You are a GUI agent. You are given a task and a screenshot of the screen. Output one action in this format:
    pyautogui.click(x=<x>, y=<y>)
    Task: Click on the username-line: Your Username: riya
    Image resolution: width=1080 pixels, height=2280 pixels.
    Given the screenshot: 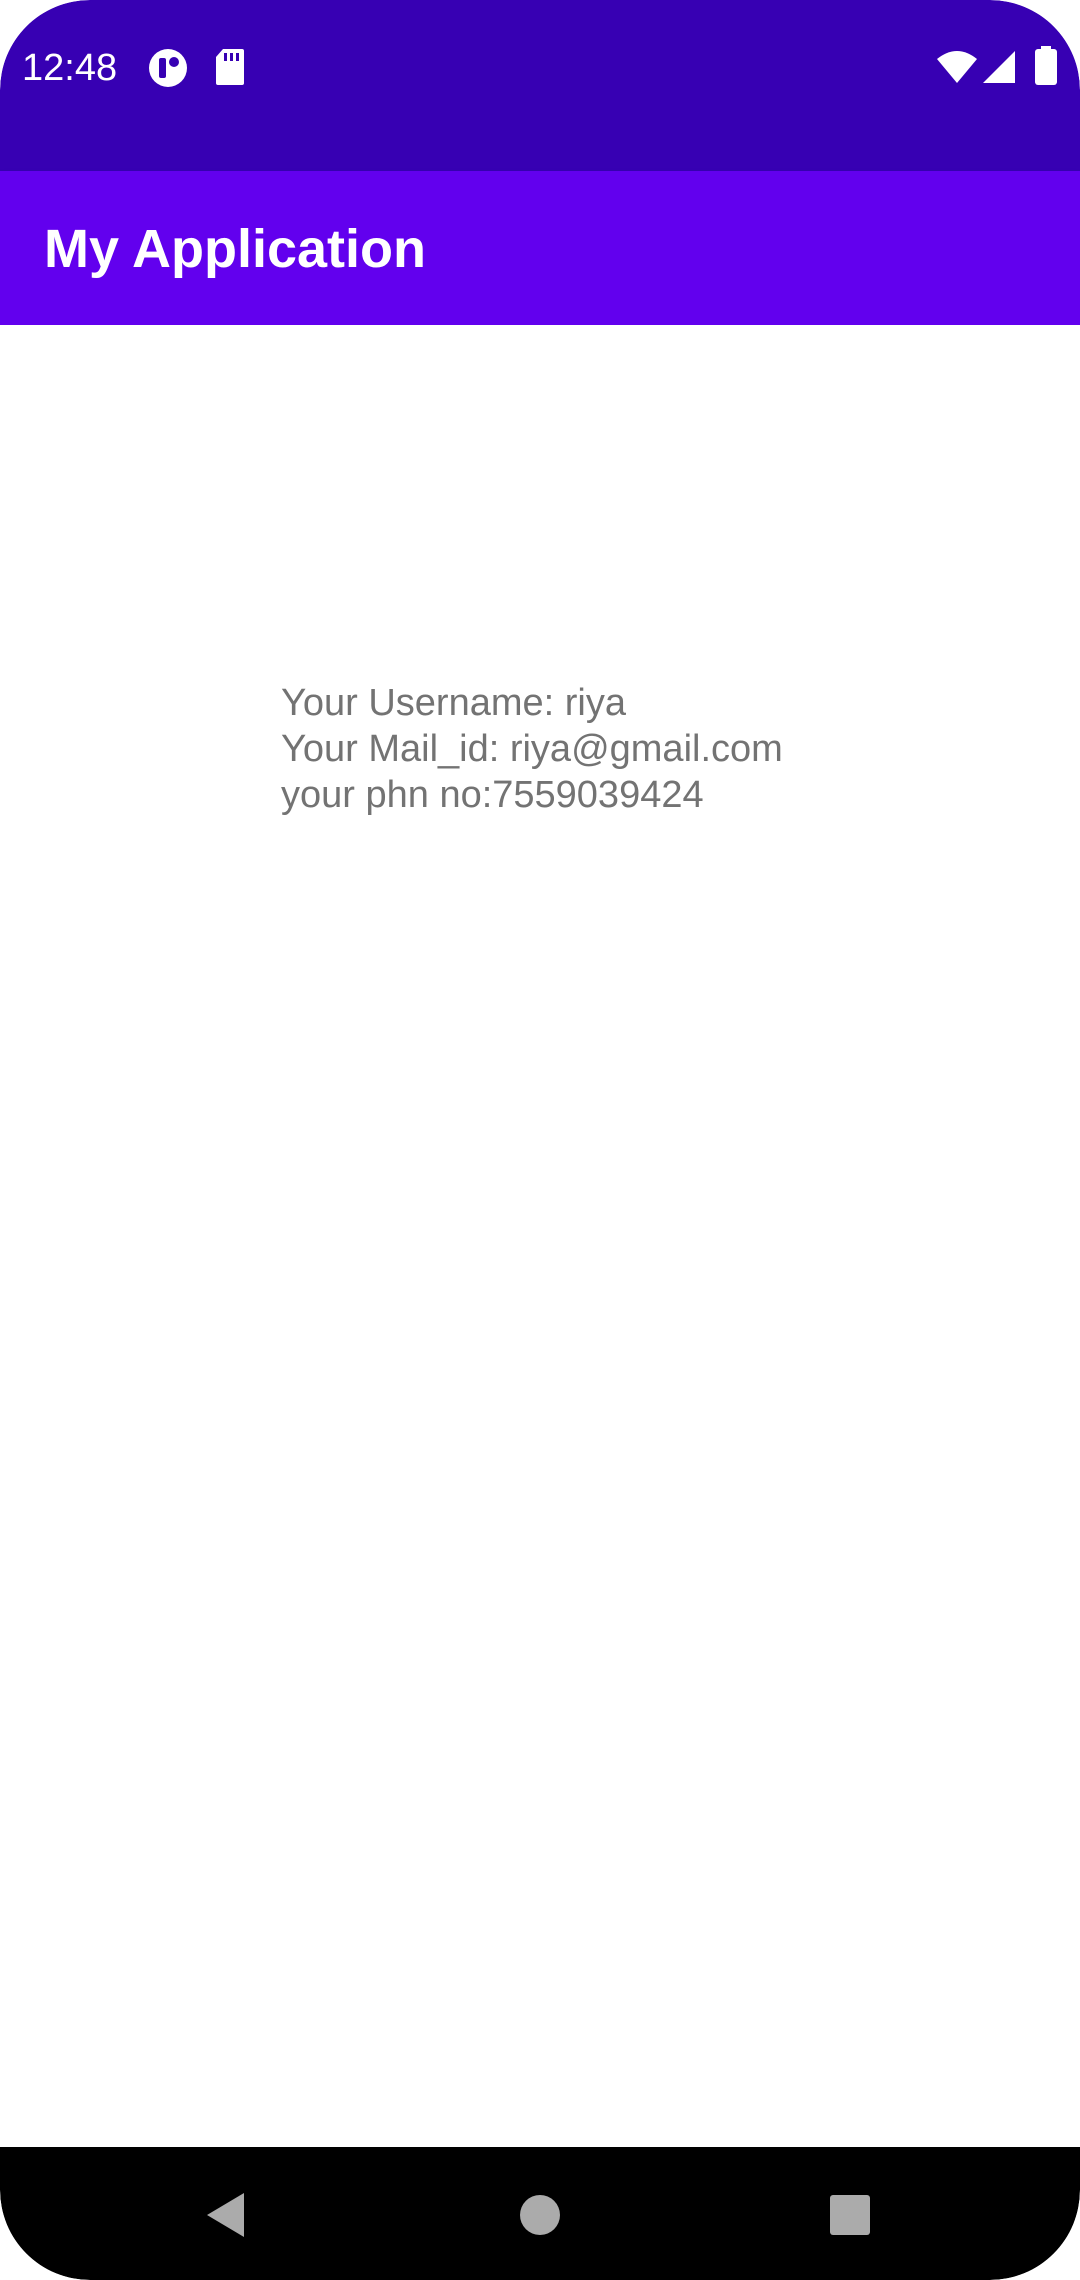 What is the action you would take?
    pyautogui.click(x=453, y=703)
    